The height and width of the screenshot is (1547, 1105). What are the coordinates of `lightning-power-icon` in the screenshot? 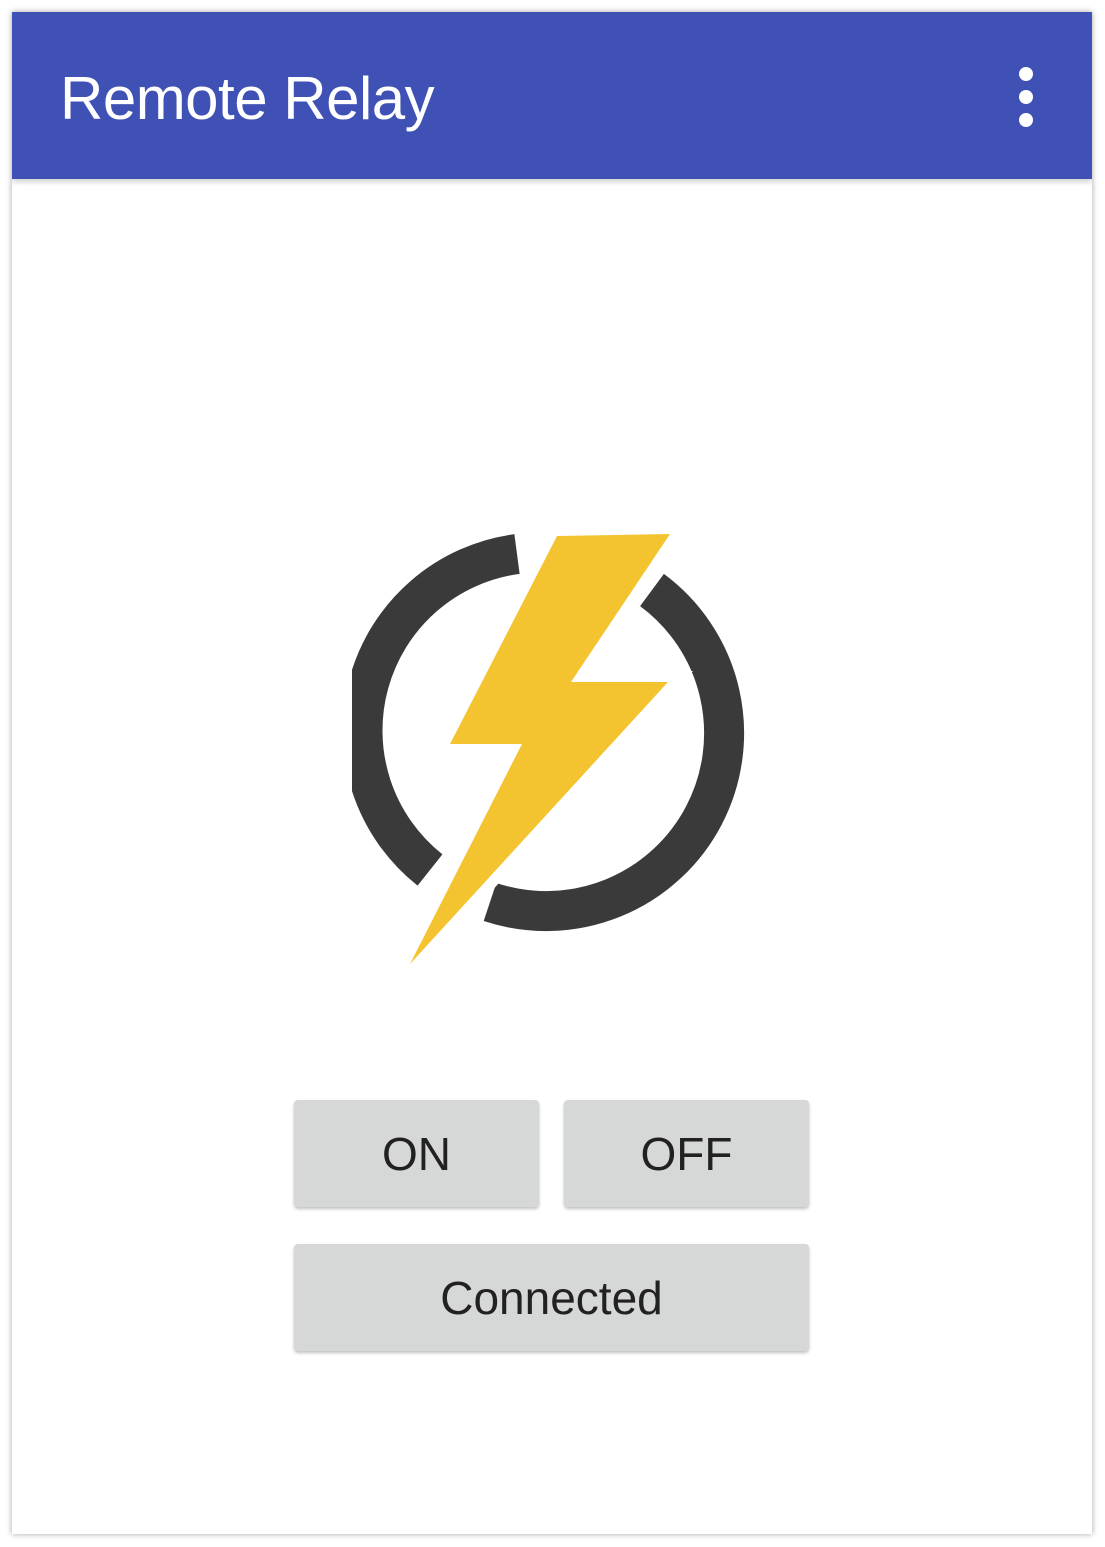 It's located at (557, 752).